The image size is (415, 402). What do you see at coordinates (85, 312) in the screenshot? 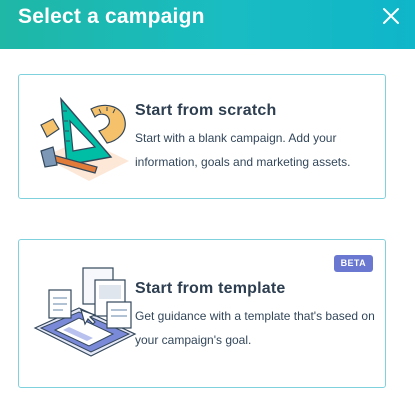
I see `template-illustration` at bounding box center [85, 312].